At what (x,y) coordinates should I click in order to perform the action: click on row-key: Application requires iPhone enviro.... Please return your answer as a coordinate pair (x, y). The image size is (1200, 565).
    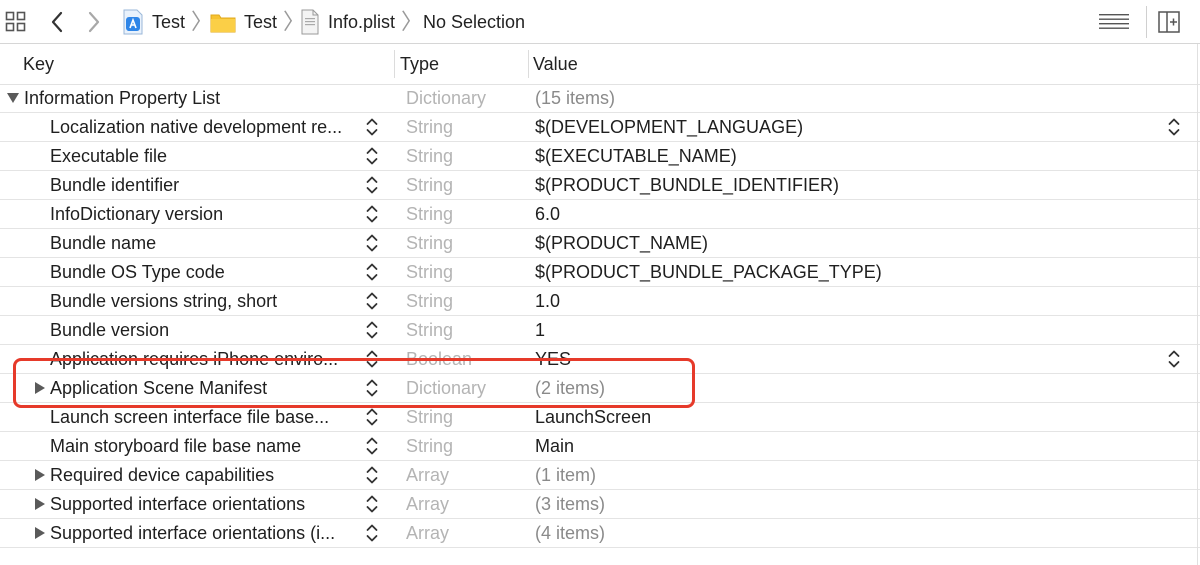
    Looking at the image, I should click on (206, 359).